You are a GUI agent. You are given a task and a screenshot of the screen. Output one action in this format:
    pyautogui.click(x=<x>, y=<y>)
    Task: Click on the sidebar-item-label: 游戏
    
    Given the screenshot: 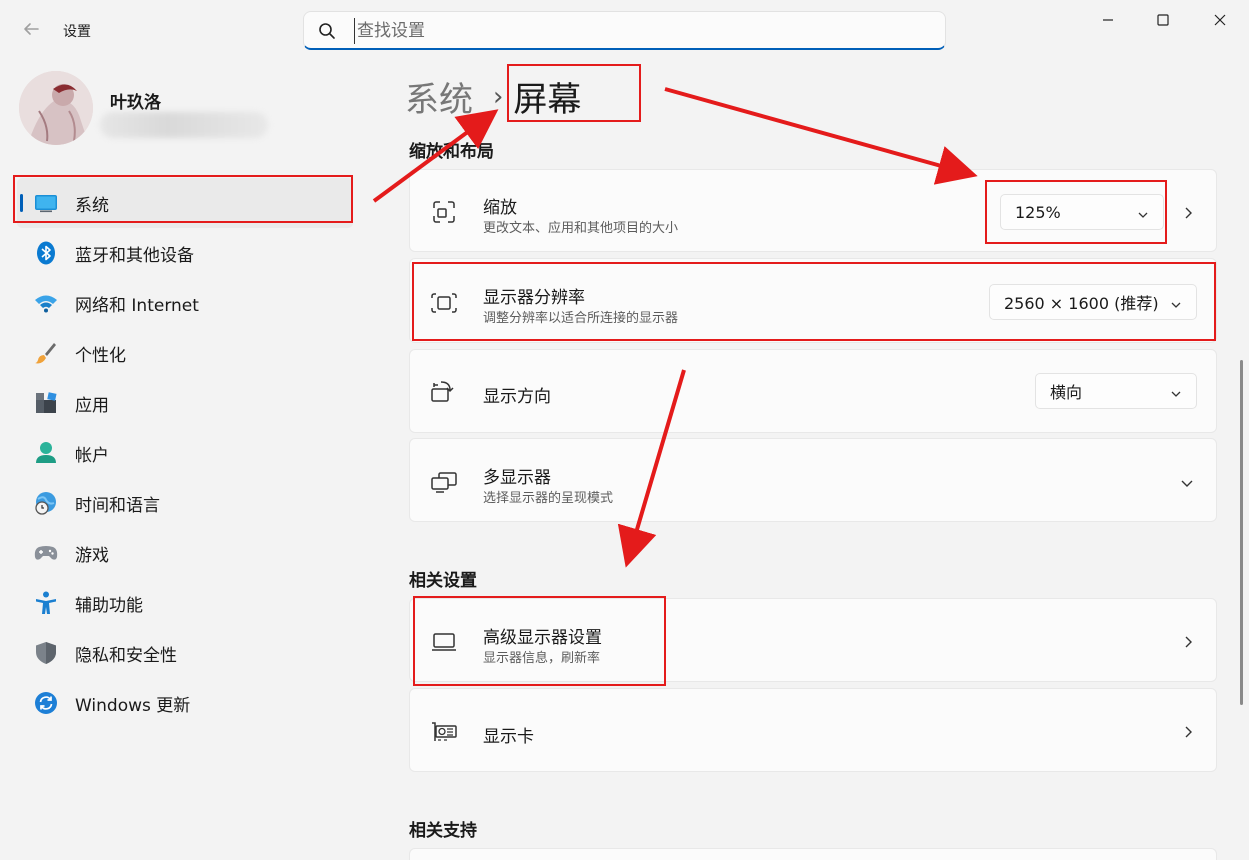 What is the action you would take?
    pyautogui.click(x=92, y=555)
    